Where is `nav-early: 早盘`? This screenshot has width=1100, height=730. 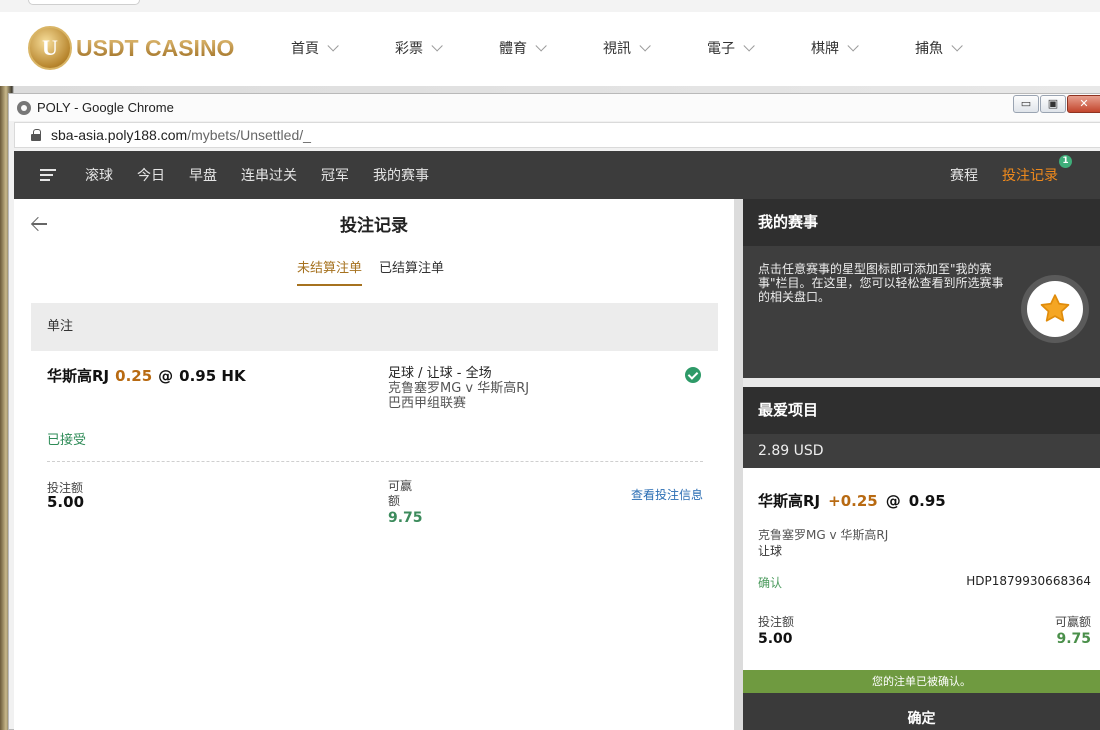 nav-early: 早盘 is located at coordinates (203, 175).